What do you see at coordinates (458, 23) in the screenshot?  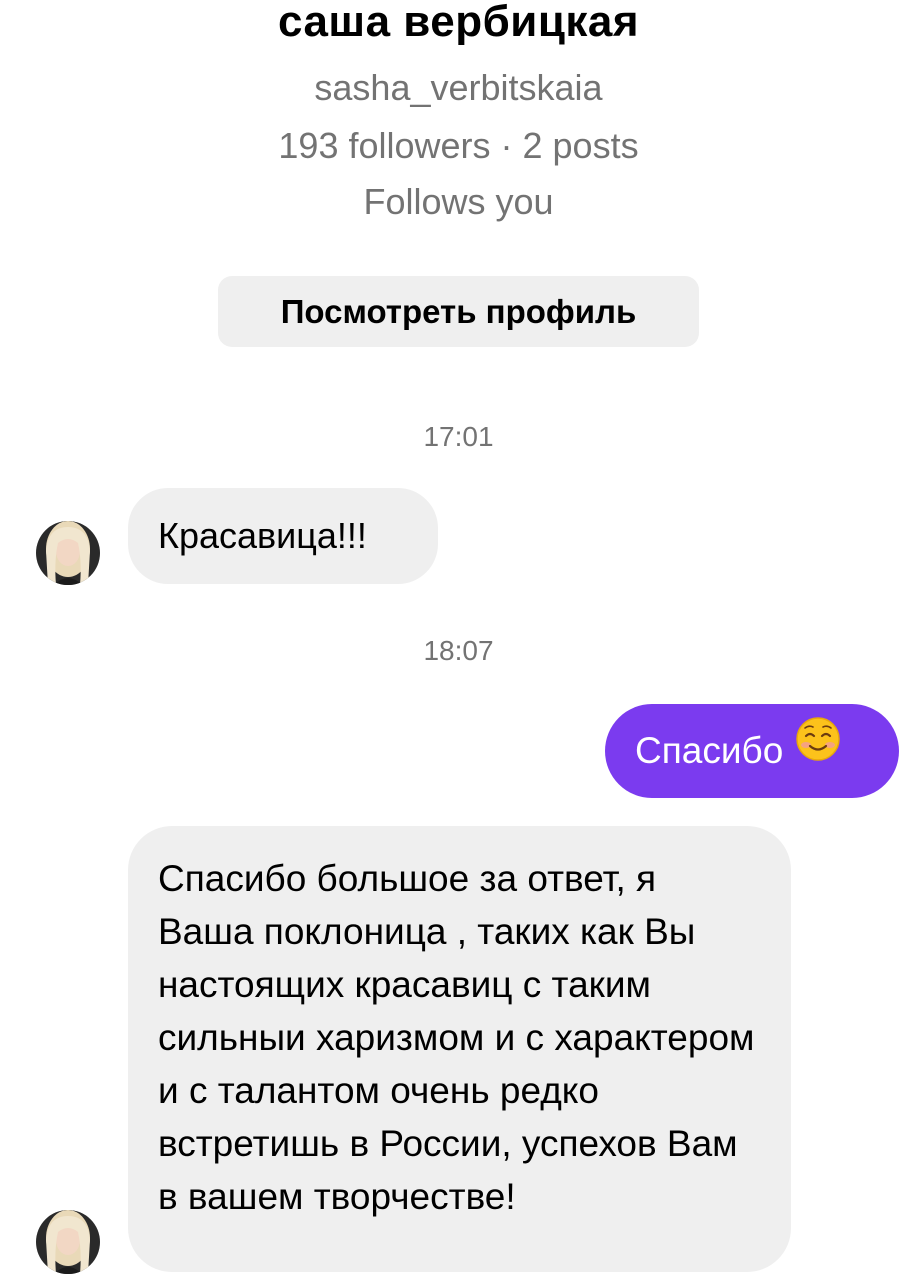 I see `profile-name: саша вербицкая` at bounding box center [458, 23].